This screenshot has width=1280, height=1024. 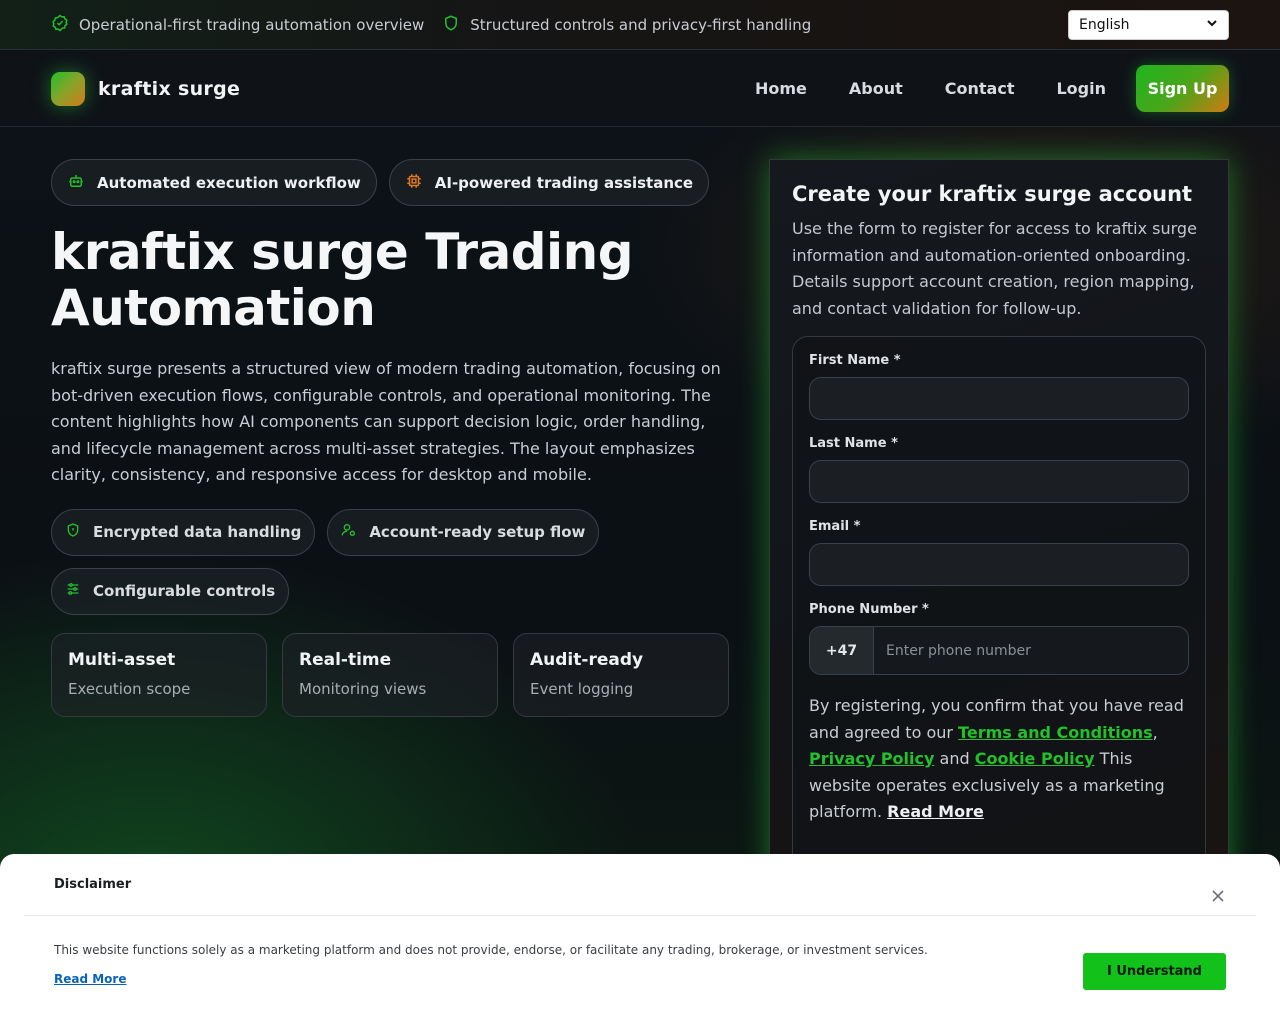 What do you see at coordinates (1104, 25) in the screenshot?
I see `language-select-value: English` at bounding box center [1104, 25].